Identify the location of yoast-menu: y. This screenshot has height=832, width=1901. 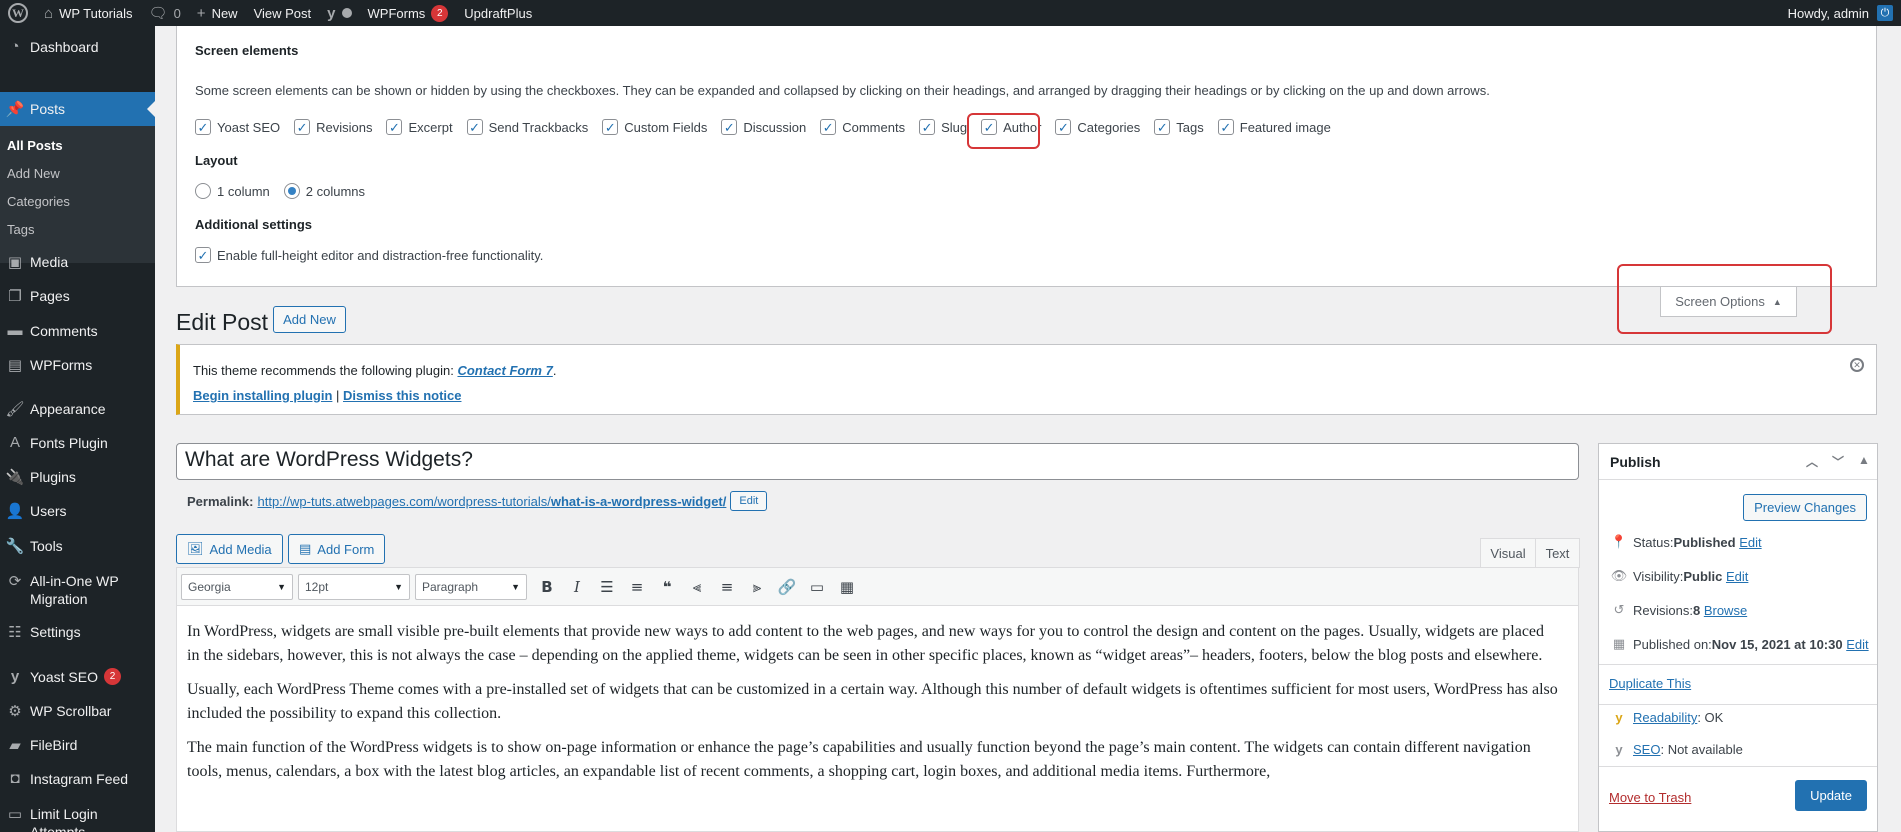
(339, 13).